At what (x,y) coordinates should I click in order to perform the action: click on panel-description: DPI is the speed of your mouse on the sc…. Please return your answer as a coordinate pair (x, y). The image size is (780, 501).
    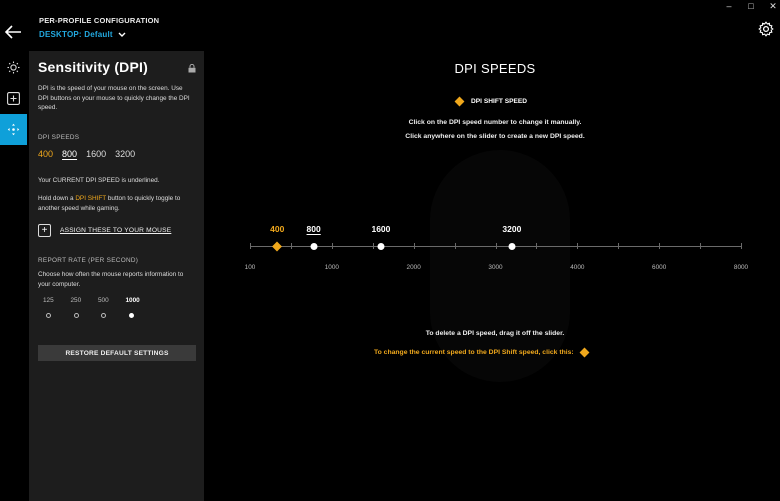
    Looking at the image, I should click on (114, 98).